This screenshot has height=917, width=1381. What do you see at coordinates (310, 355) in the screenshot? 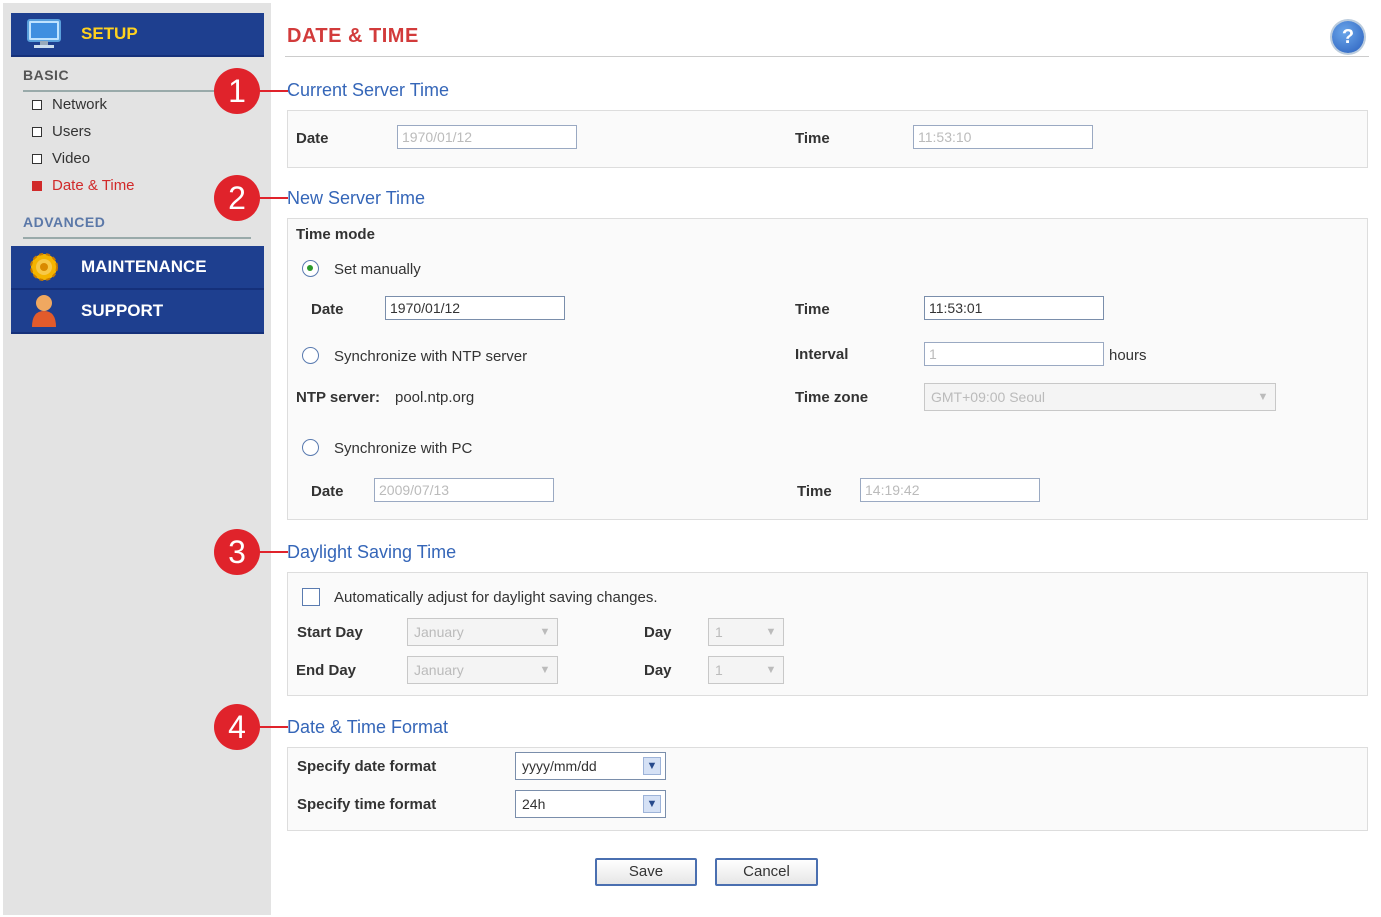
I see `sync-ntp-radio` at bounding box center [310, 355].